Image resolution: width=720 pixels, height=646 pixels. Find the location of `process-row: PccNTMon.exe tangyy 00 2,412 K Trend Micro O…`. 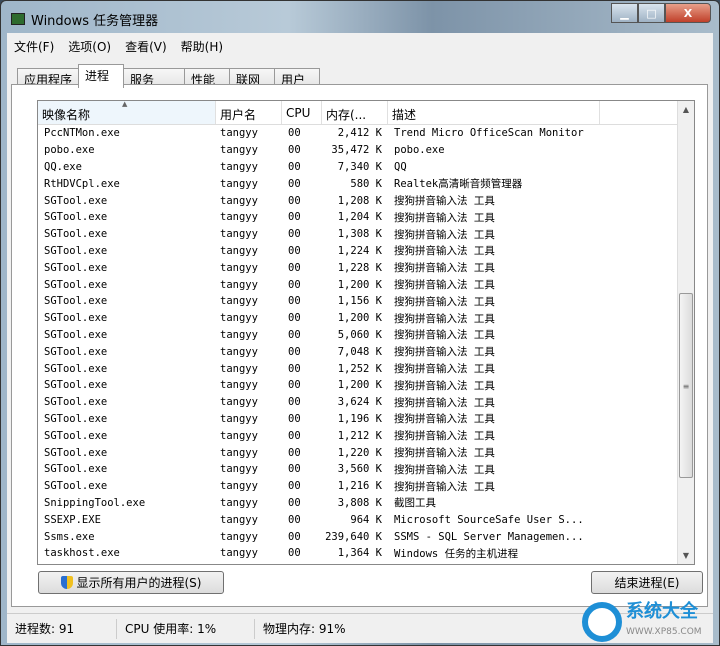

process-row: PccNTMon.exe tangyy 00 2,412 K Trend Micro O… is located at coordinates (366, 133).